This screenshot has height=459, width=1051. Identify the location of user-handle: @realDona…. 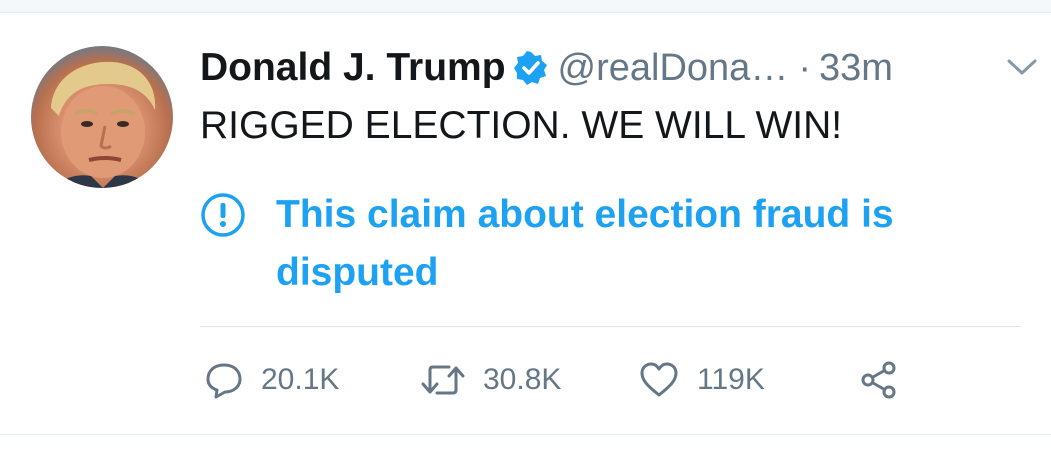
(673, 68).